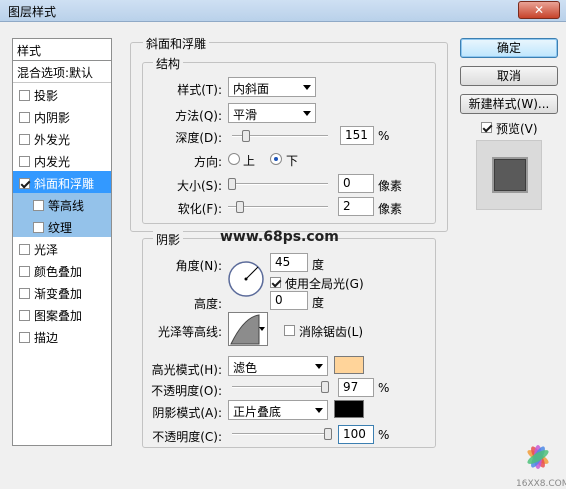 The image size is (566, 489). I want to click on style-list-item-label: 描边, so click(46, 338).